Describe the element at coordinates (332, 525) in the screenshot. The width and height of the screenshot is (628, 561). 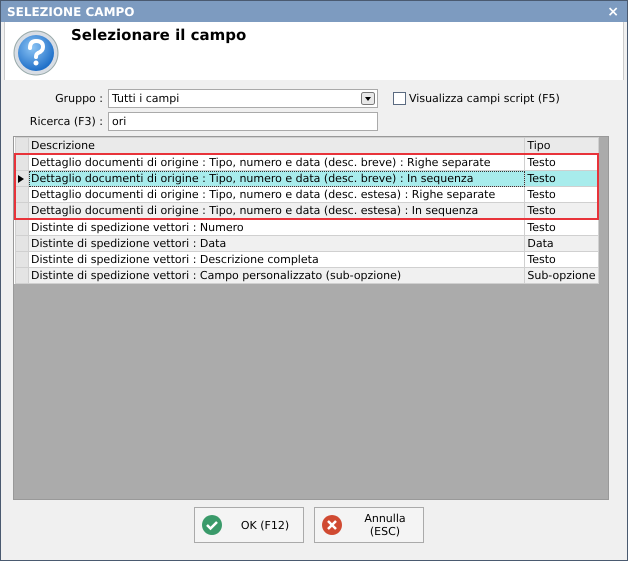
I see `close-icon` at that location.